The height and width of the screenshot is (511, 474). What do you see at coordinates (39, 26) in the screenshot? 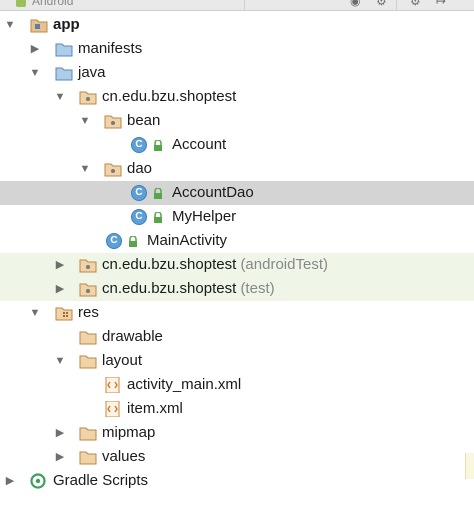
I see `module-folder-icon` at bounding box center [39, 26].